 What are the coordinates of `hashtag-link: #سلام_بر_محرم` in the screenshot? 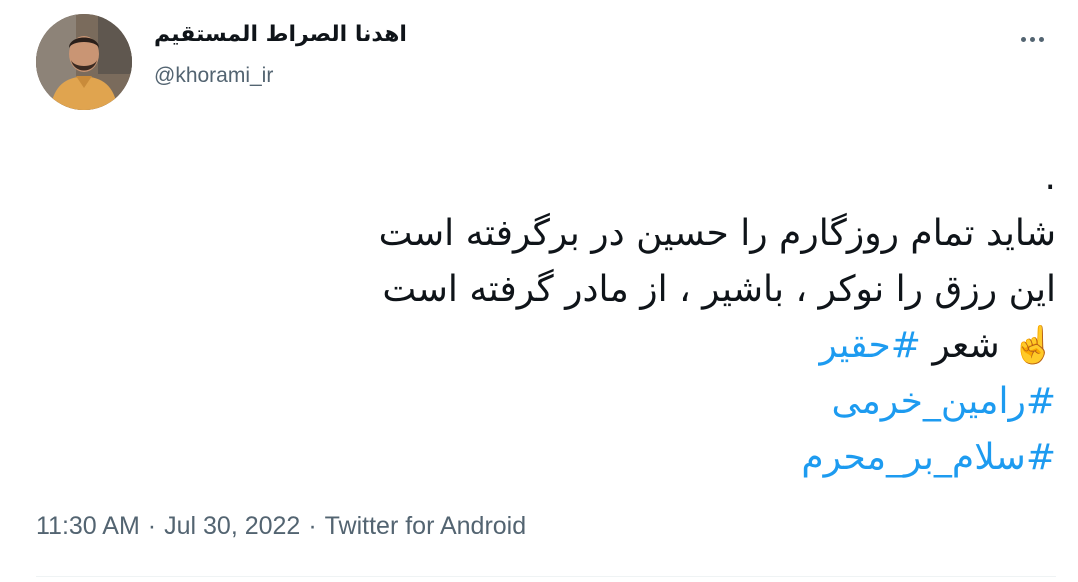 It's located at (928, 457).